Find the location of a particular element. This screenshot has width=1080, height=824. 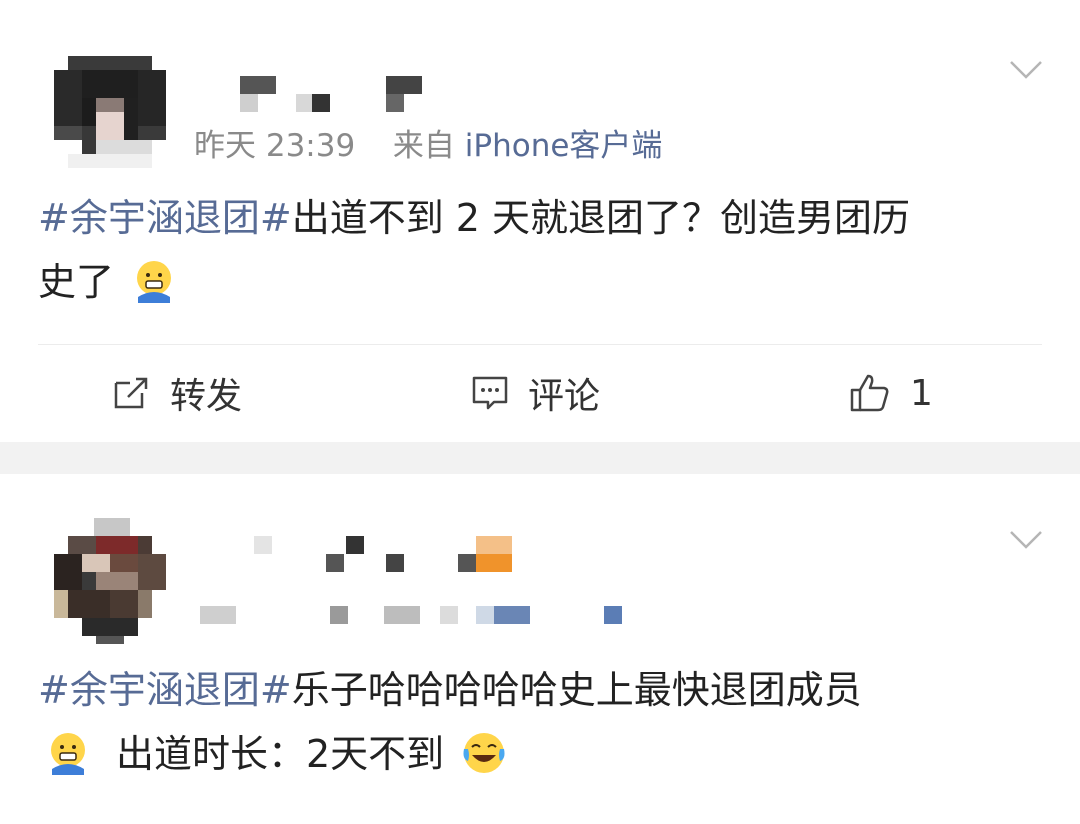

thumbs-up-icon is located at coordinates (869, 393).